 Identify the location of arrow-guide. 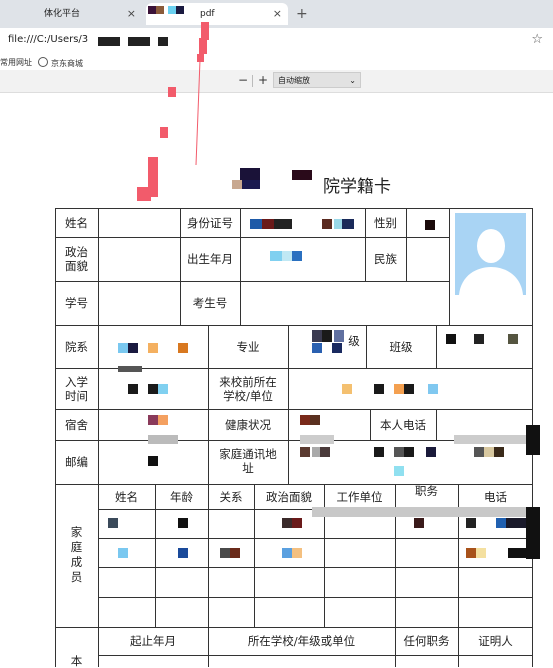
(198, 112).